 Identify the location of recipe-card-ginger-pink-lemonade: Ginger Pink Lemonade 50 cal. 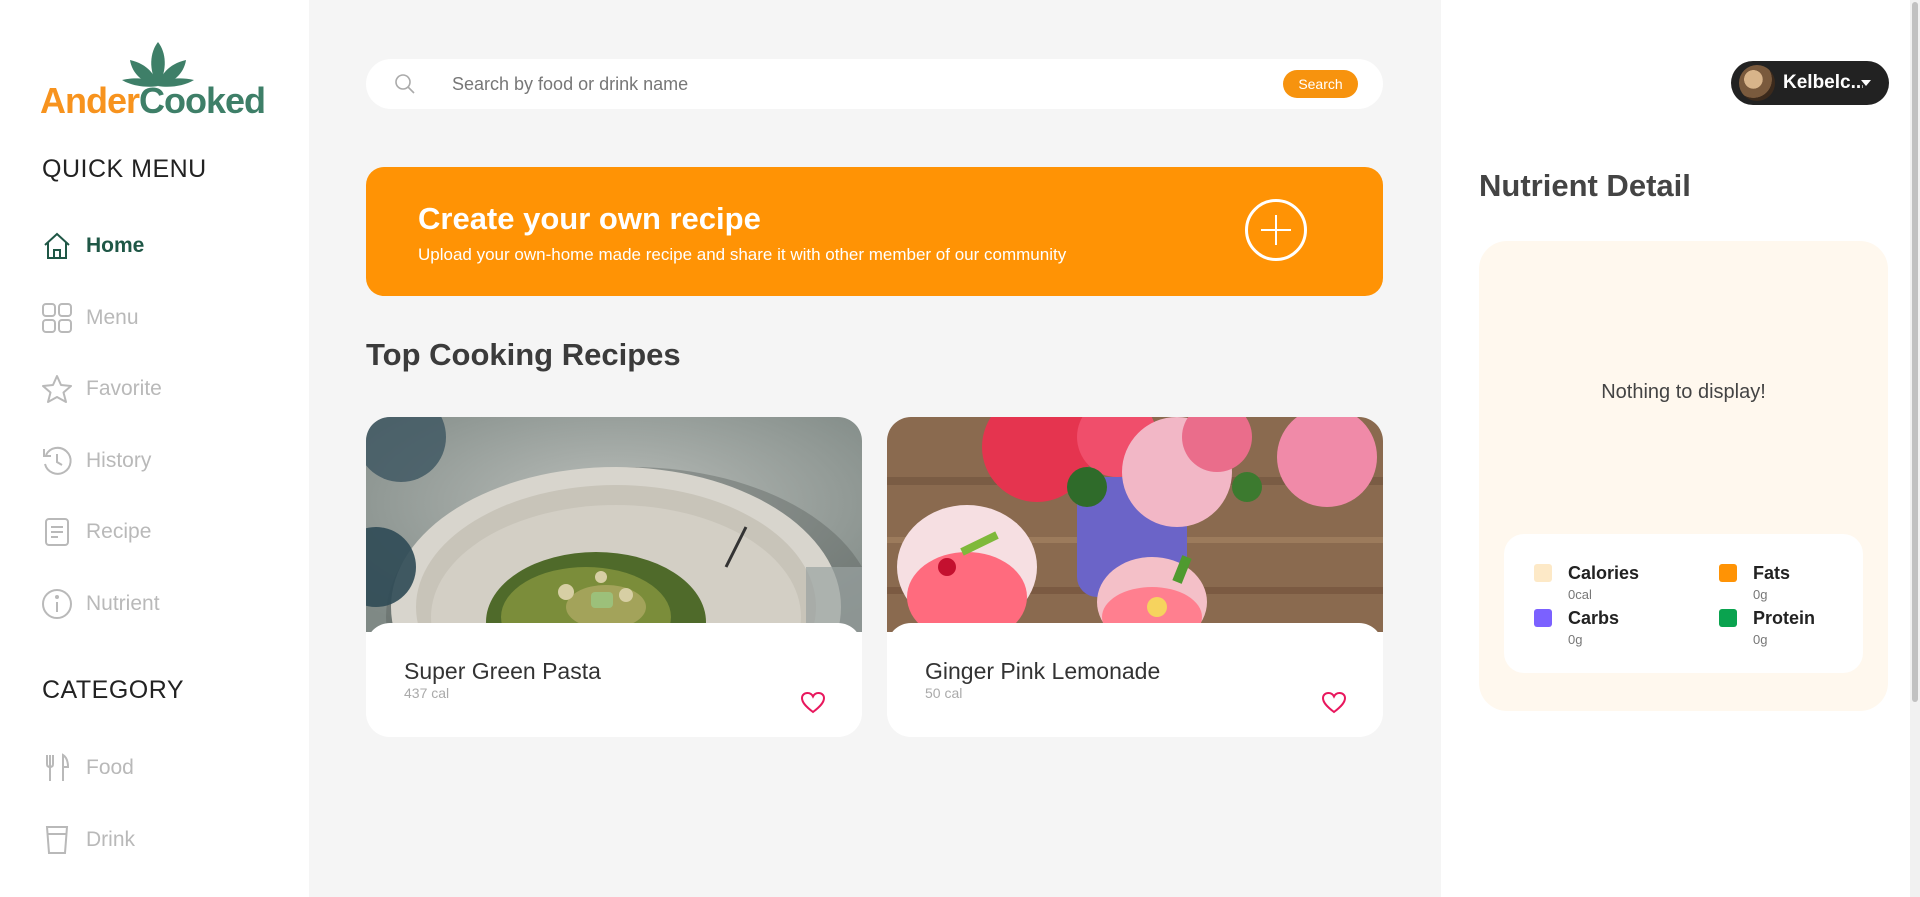
(1135, 577).